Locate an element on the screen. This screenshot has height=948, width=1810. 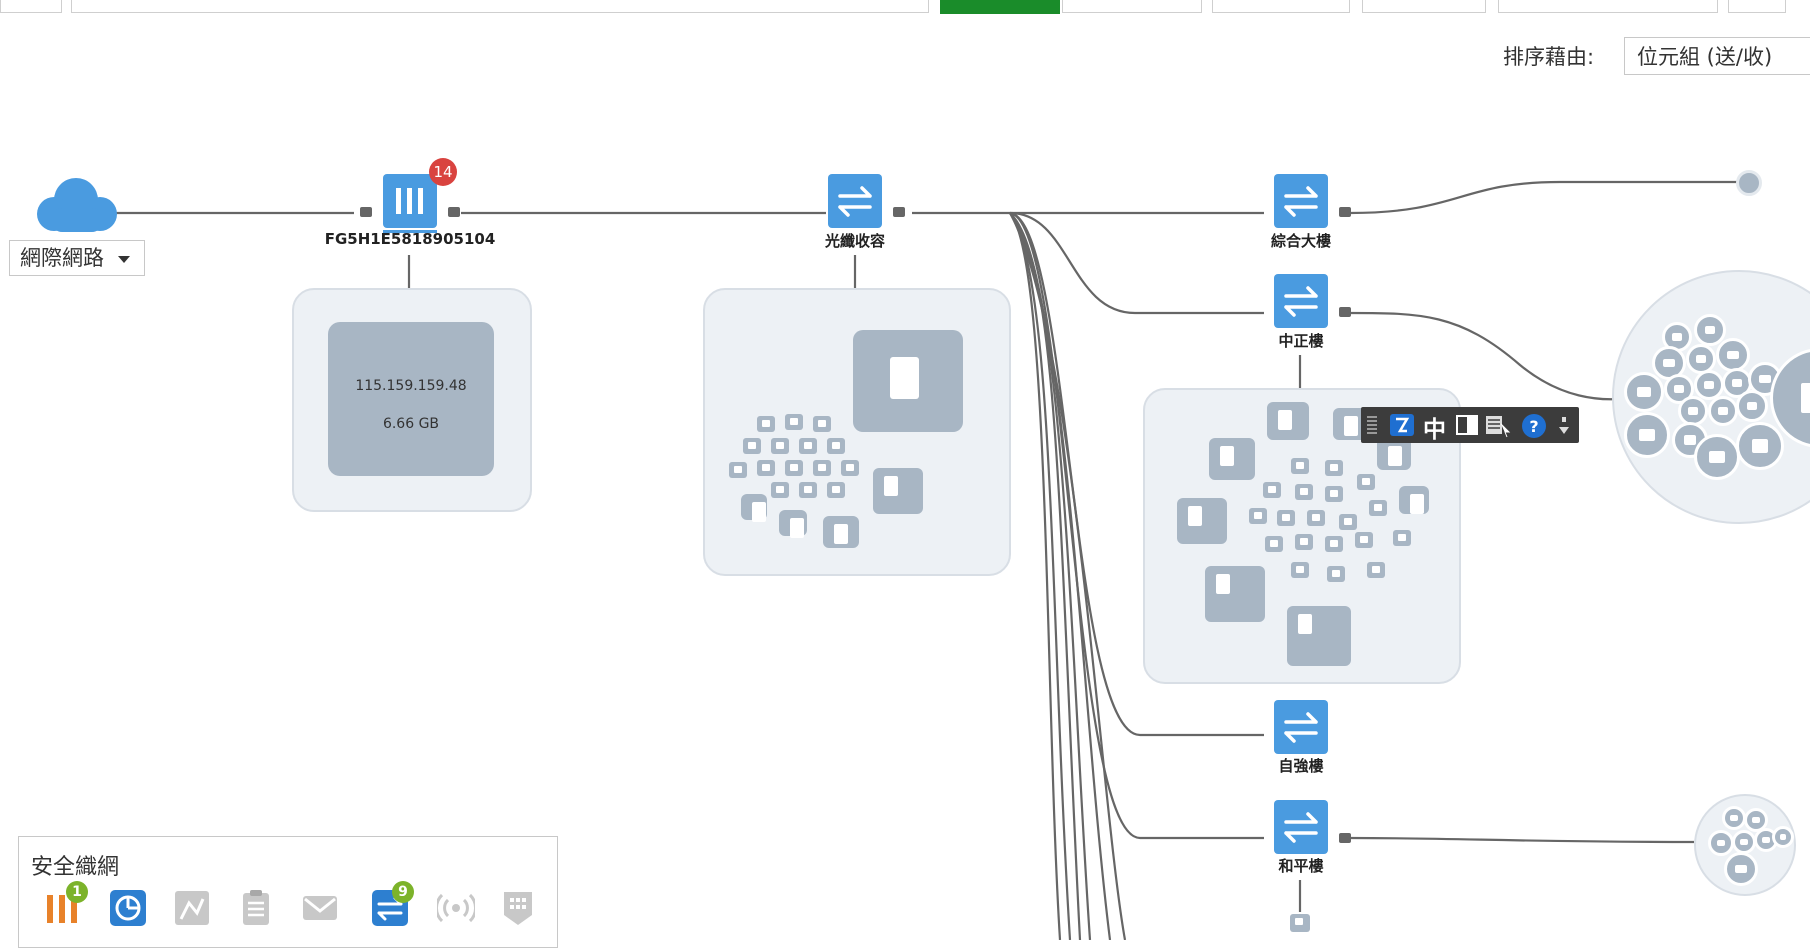
internet-dropdown: 網際網路 is located at coordinates (77, 258).